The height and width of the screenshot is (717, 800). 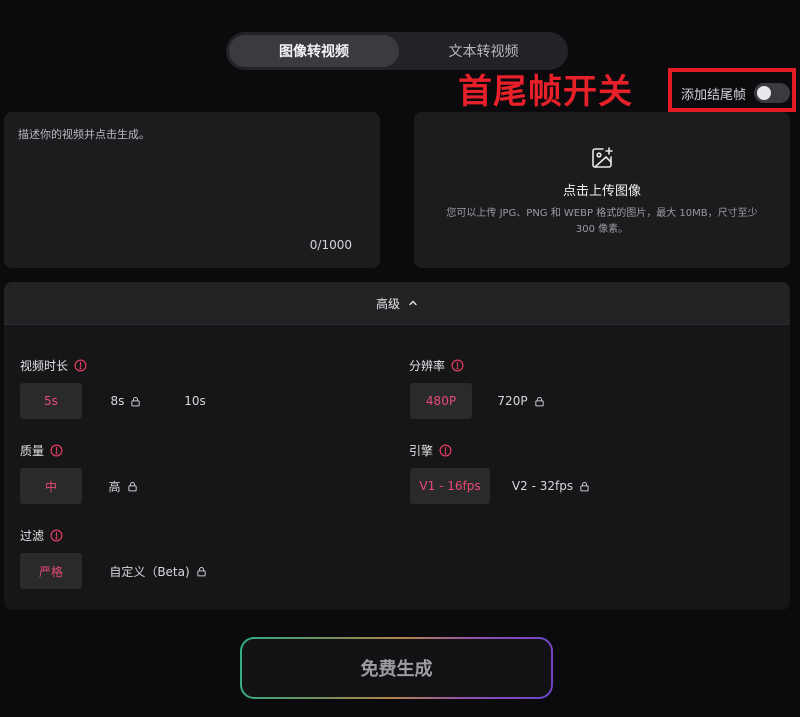 I want to click on option-label: V2 - 32fps, so click(x=542, y=486).